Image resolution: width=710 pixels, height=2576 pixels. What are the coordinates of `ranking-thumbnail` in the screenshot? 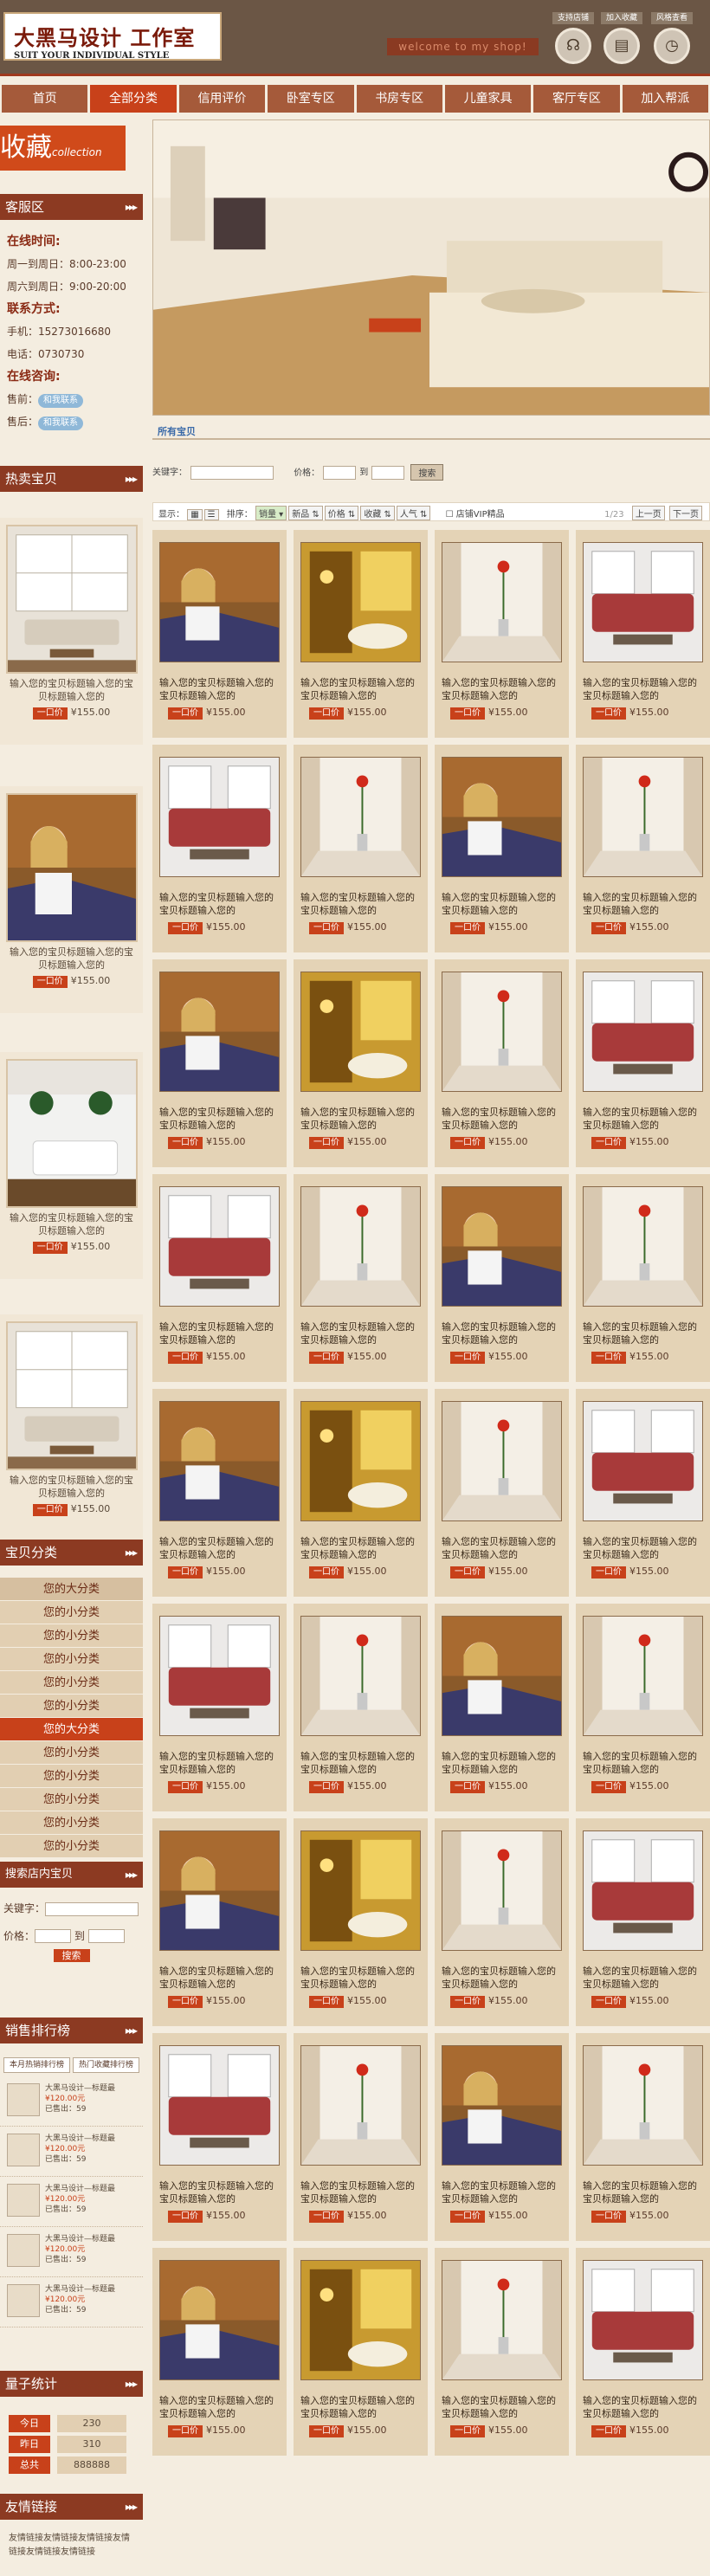 It's located at (23, 2250).